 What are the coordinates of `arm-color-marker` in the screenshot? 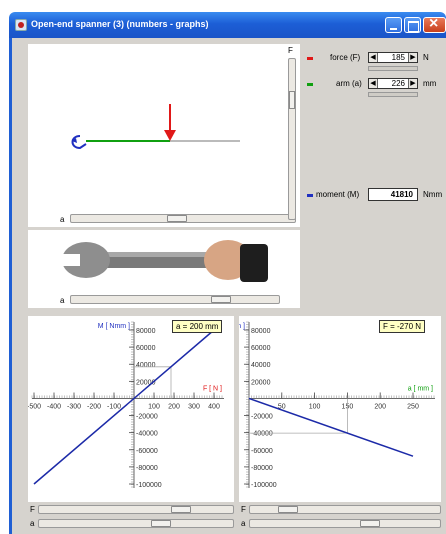 It's located at (310, 84).